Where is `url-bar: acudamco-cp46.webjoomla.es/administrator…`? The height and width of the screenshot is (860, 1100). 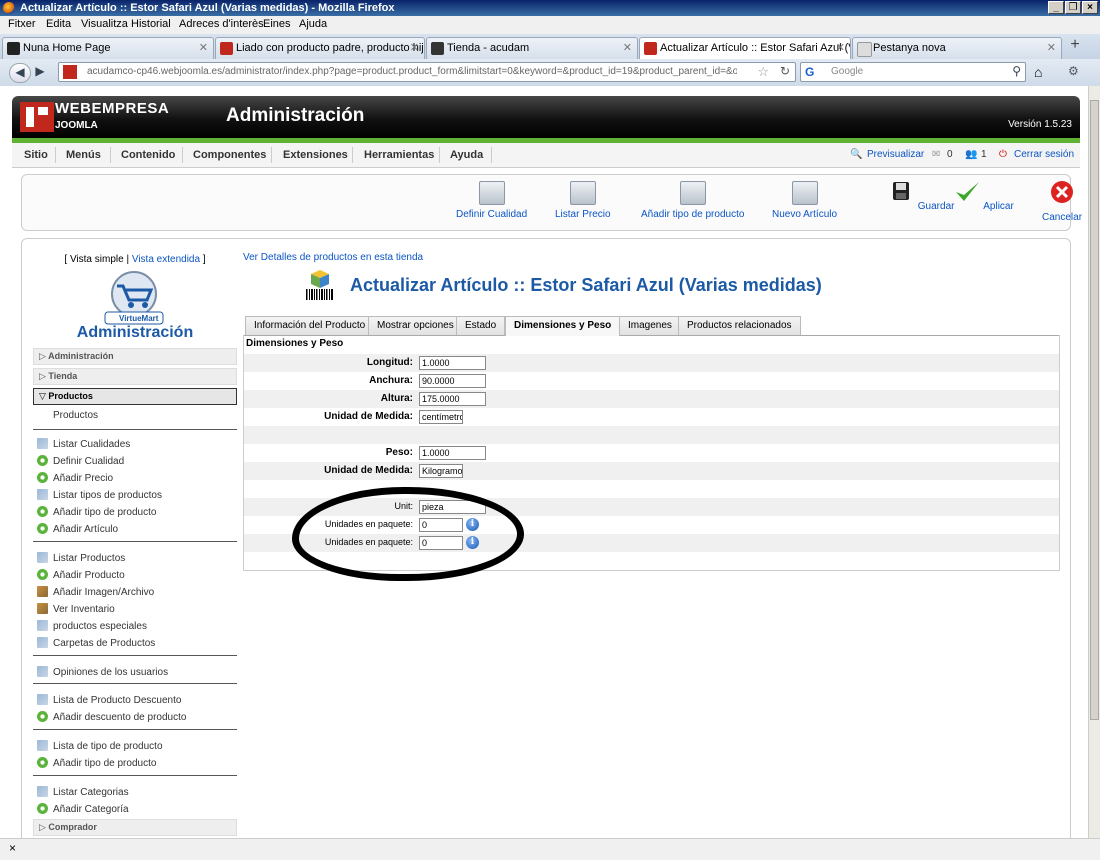 url-bar: acudamco-cp46.webjoomla.es/administrator… is located at coordinates (427, 72).